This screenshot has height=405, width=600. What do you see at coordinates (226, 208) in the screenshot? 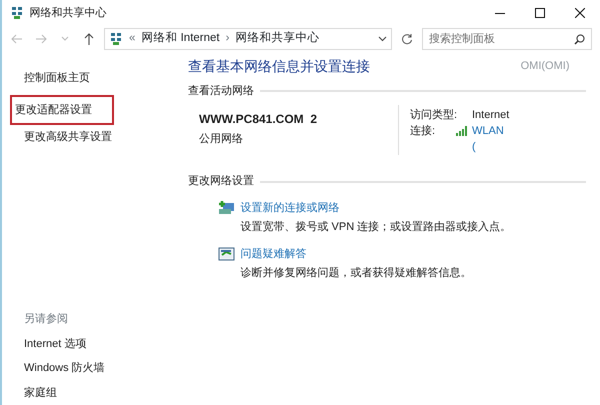
I see `new-connection-icon` at bounding box center [226, 208].